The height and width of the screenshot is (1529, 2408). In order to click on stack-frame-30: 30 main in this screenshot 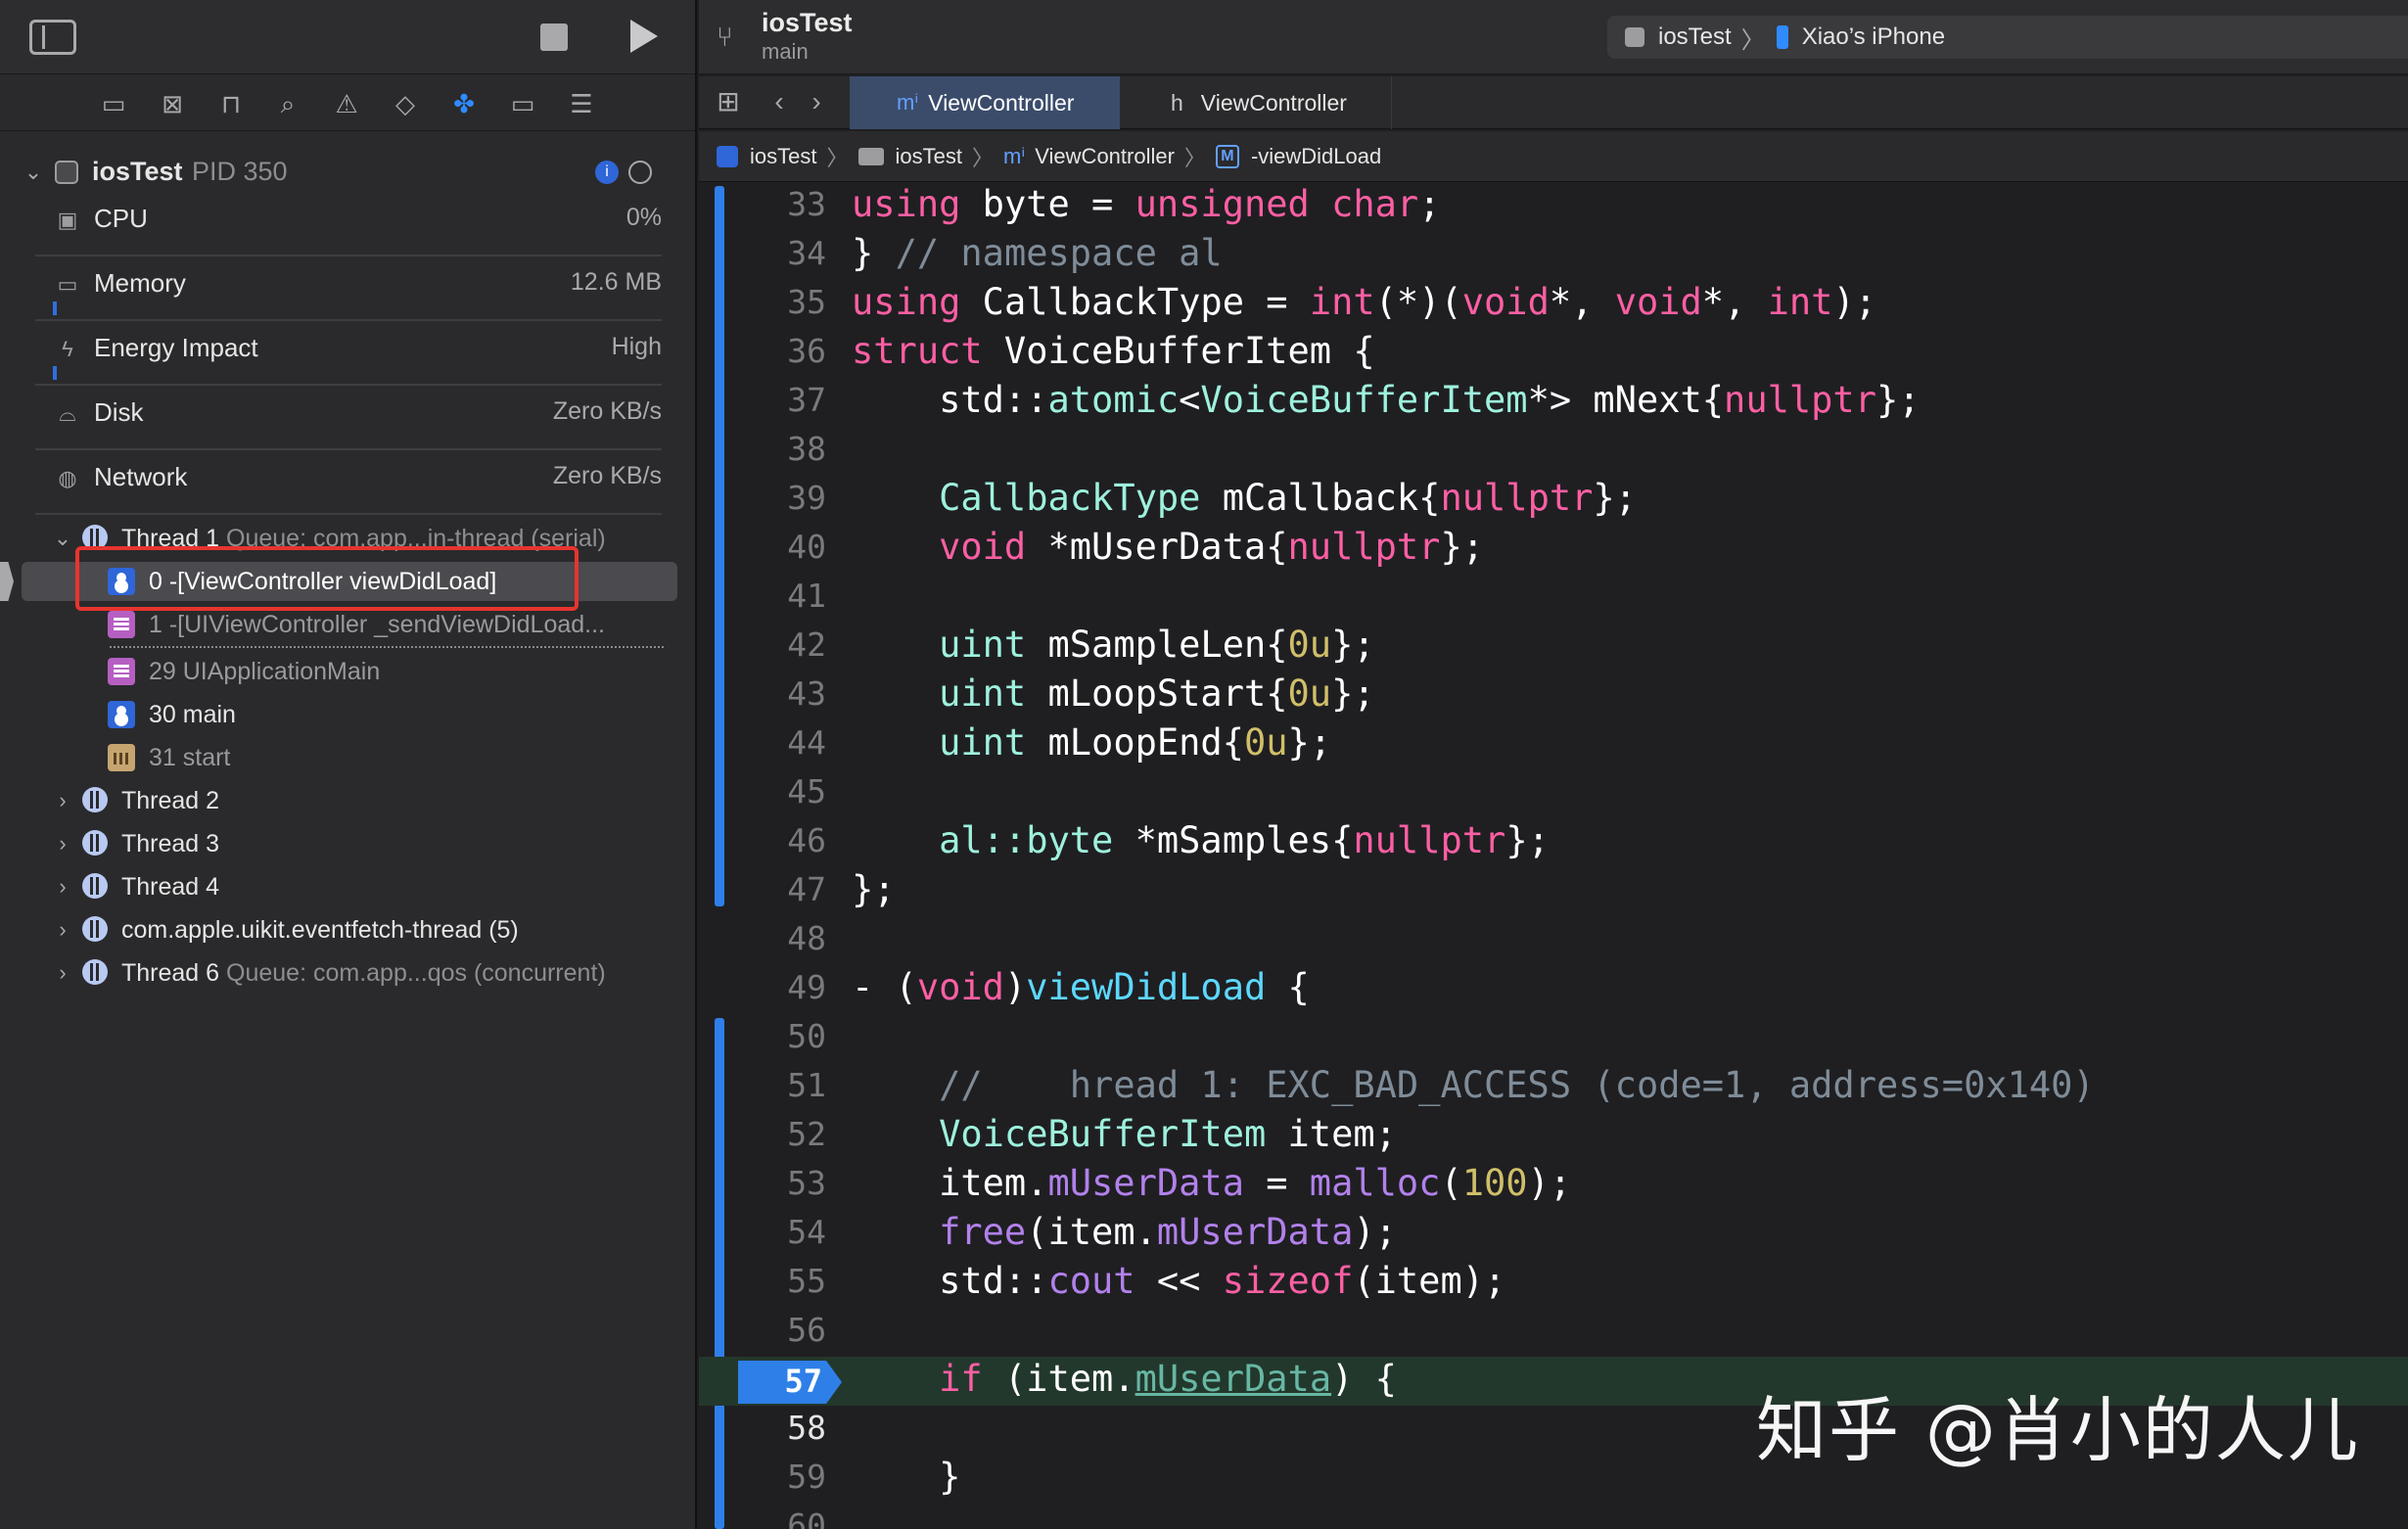, I will do `click(192, 715)`.